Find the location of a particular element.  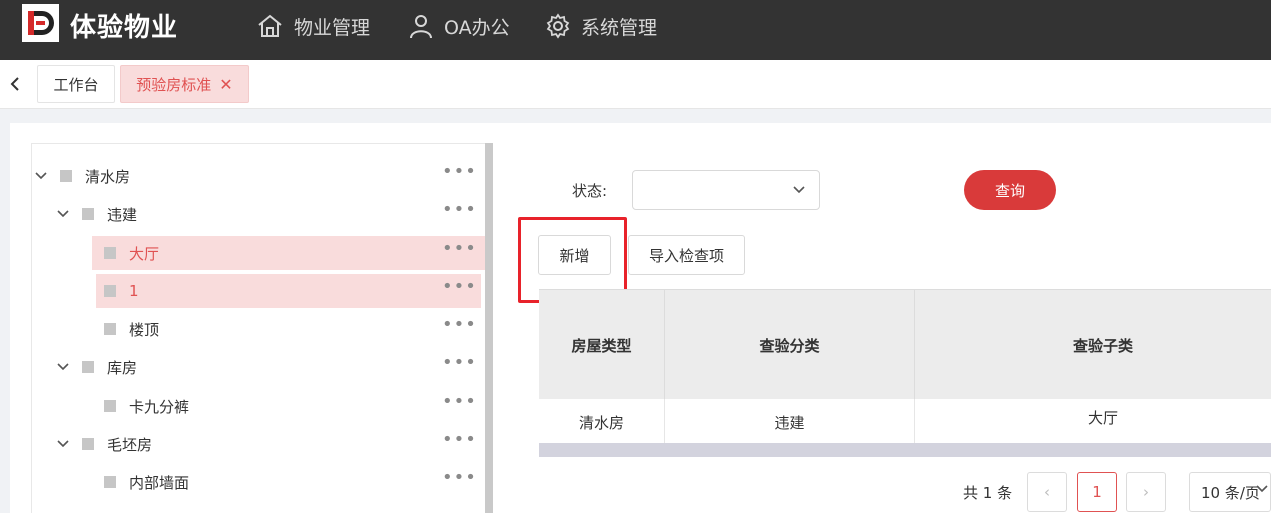

tree-node-label: 卡九分裤 is located at coordinates (159, 406).